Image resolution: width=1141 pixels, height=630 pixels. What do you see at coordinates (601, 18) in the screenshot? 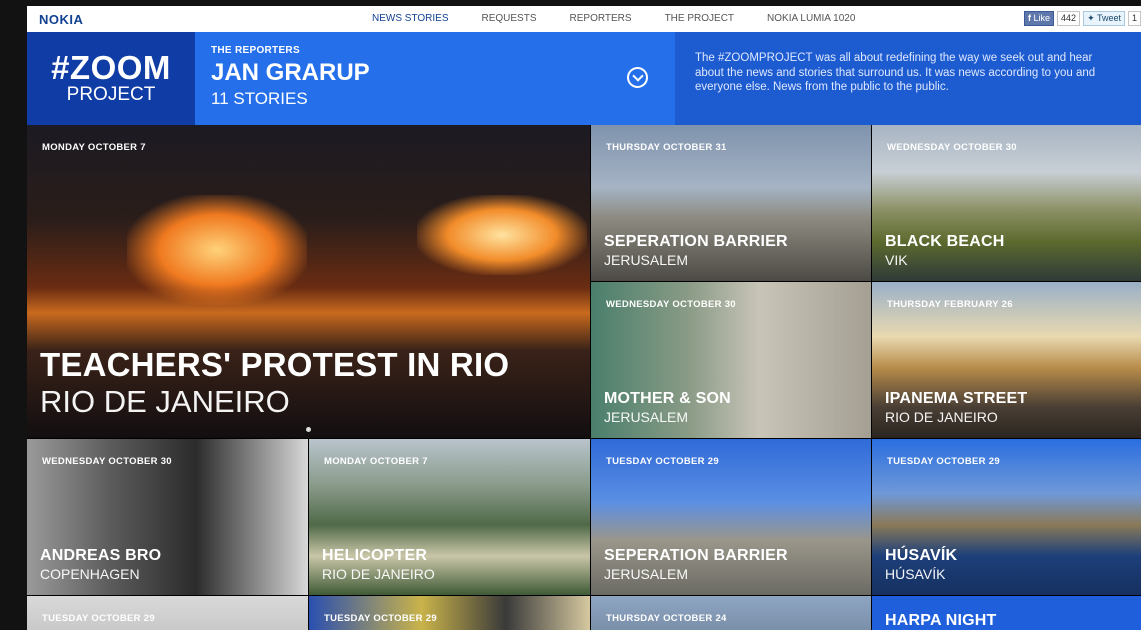
I see `nav-reporters: REPORTERS` at bounding box center [601, 18].